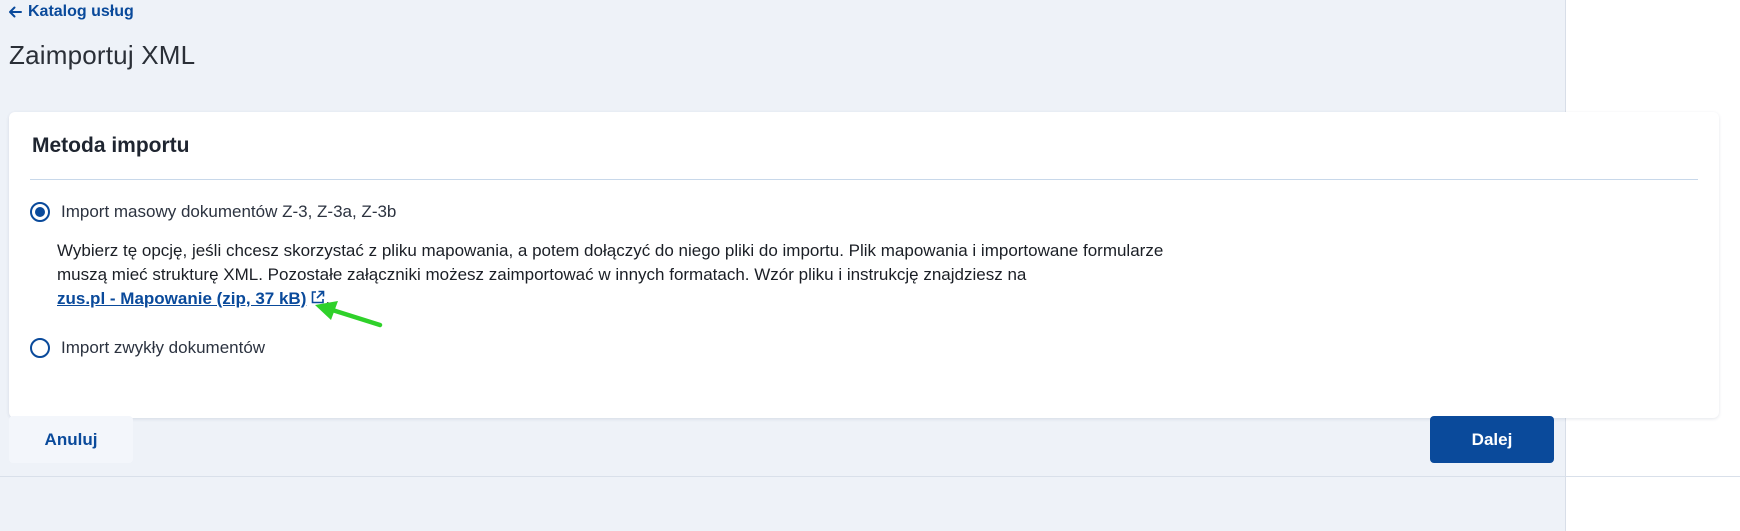 Image resolution: width=1740 pixels, height=531 pixels. What do you see at coordinates (864, 179) in the screenshot?
I see `card-divider` at bounding box center [864, 179].